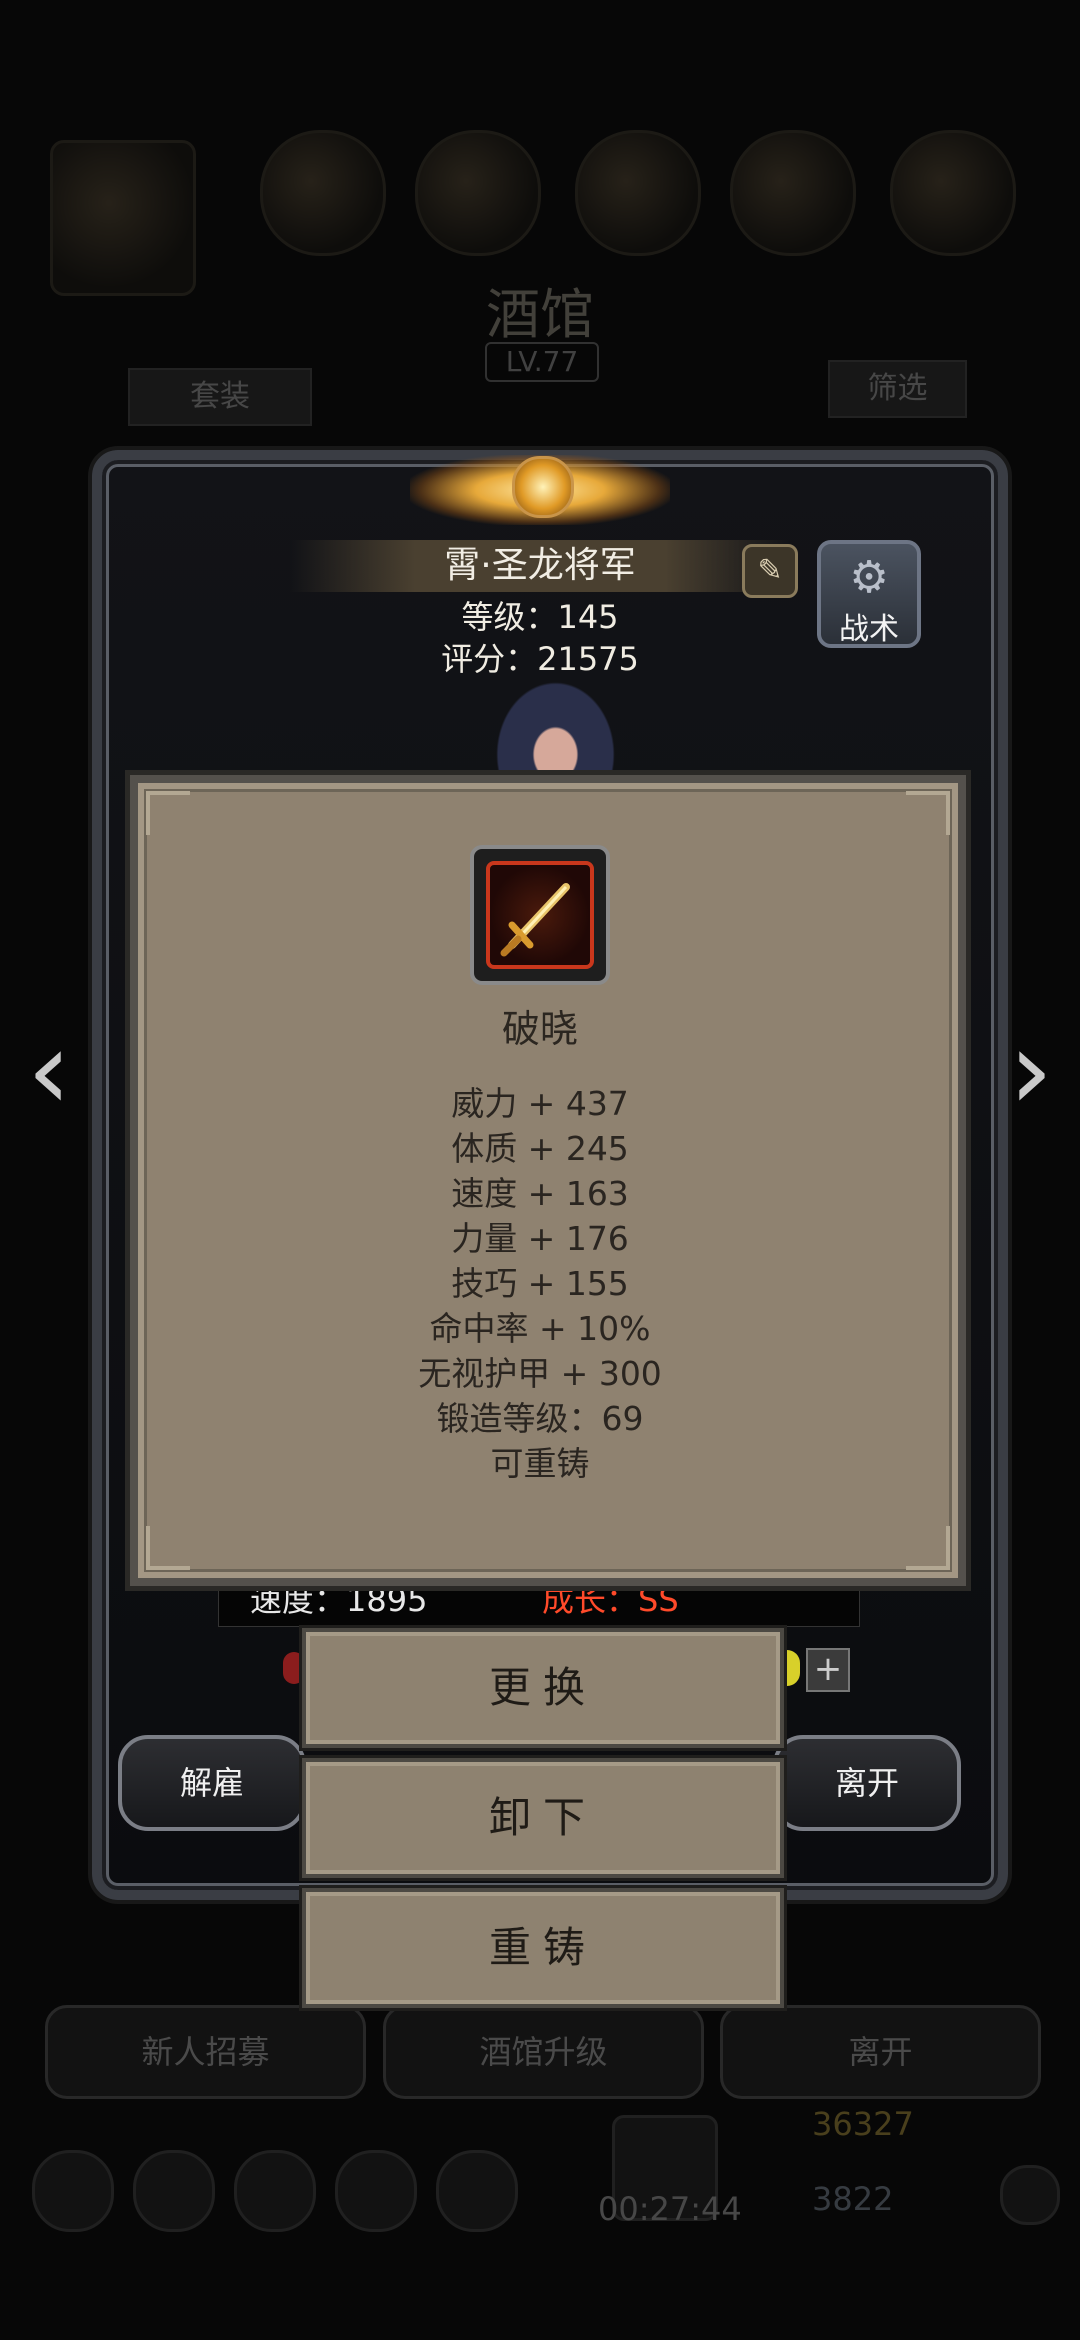 This screenshot has height=2340, width=1080. What do you see at coordinates (670, 2209) in the screenshot?
I see `timer-value: 00:27:44` at bounding box center [670, 2209].